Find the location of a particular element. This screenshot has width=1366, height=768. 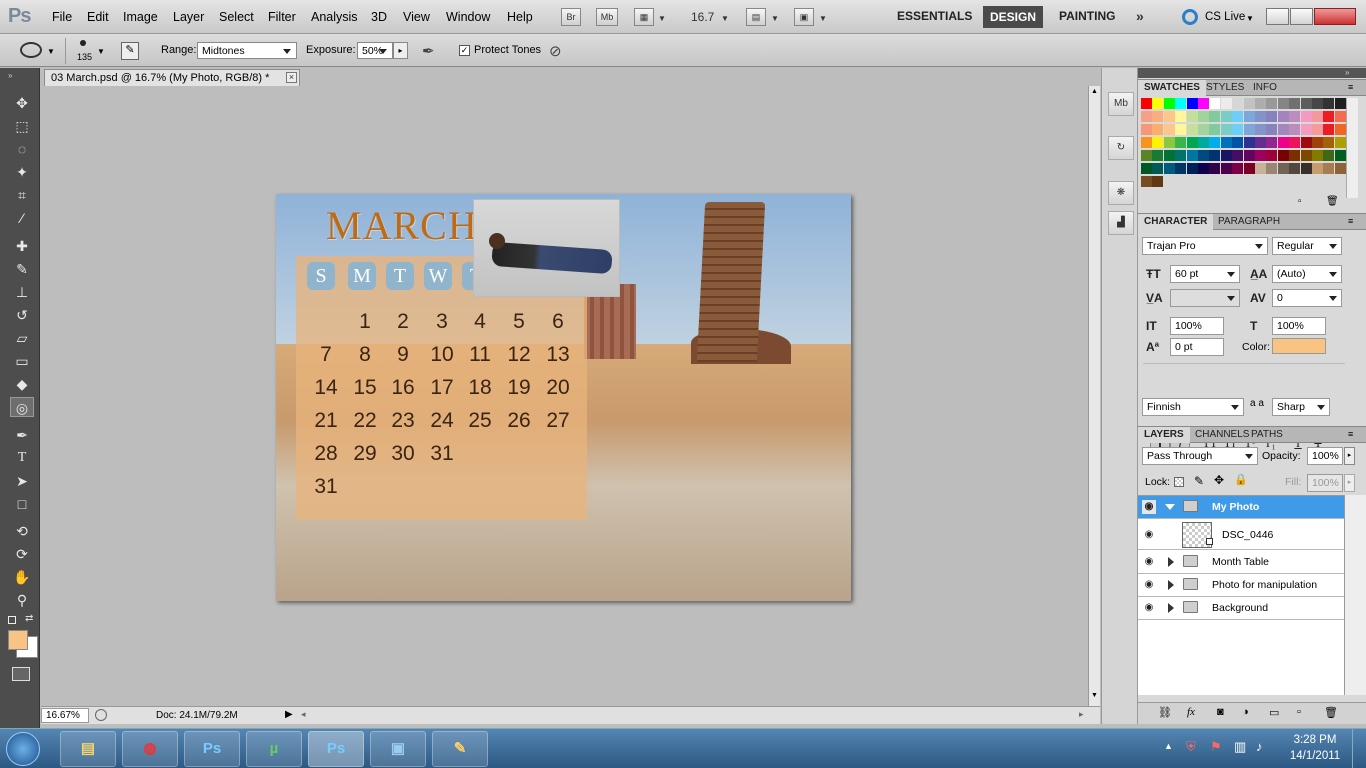

menu-filter: Filter is located at coordinates (282, 17).